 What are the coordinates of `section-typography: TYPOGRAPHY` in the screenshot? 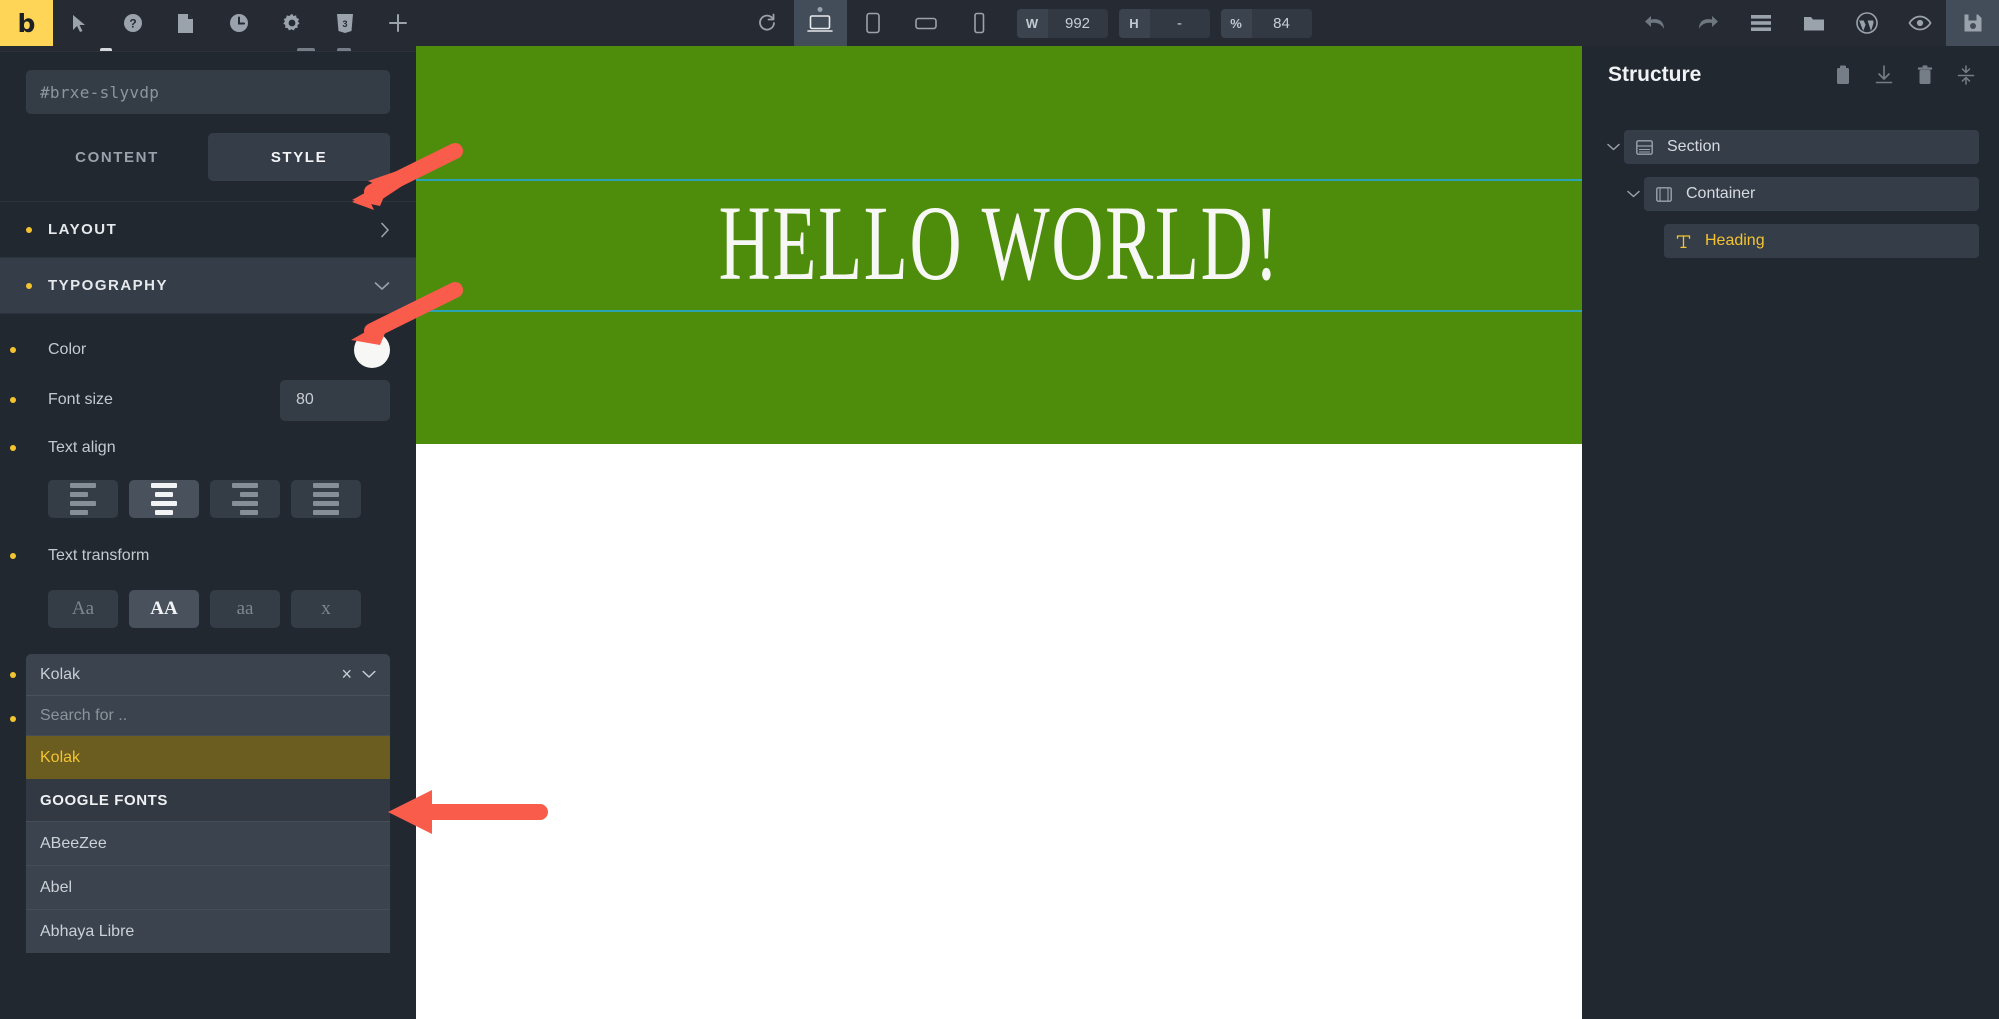 It's located at (208, 286).